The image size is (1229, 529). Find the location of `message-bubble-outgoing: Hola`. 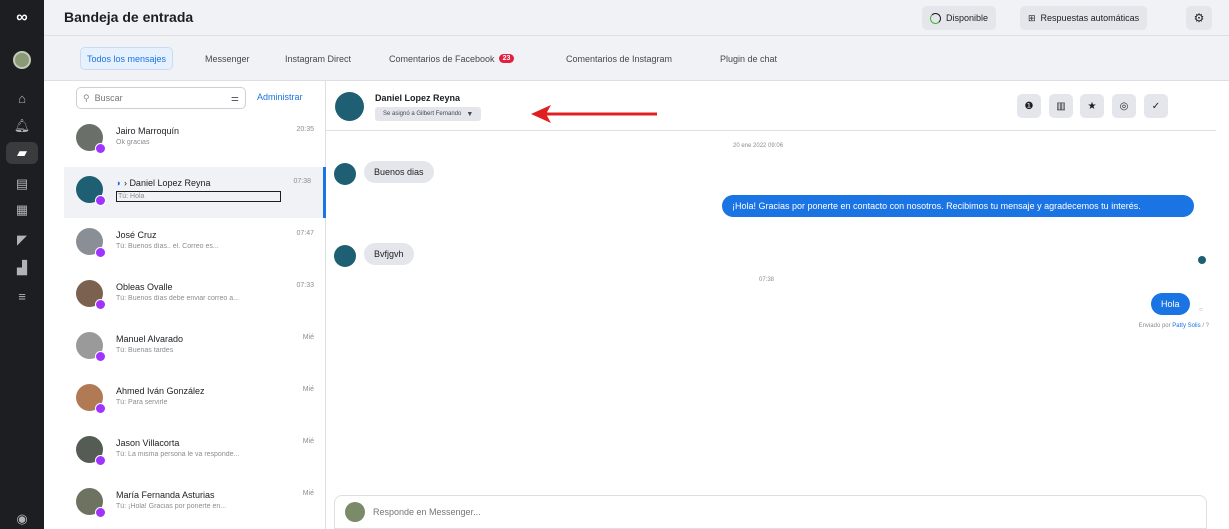

message-bubble-outgoing: Hola is located at coordinates (1170, 304).